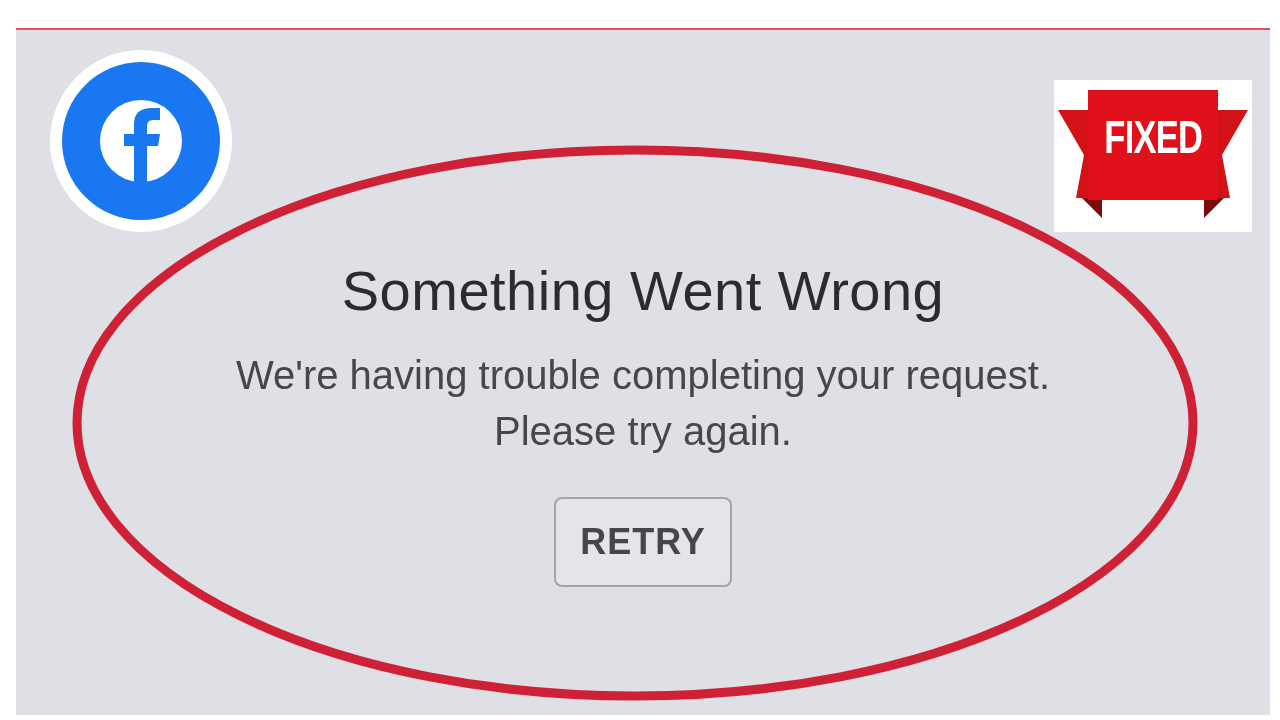 The height and width of the screenshot is (720, 1280). Describe the element at coordinates (643, 431) in the screenshot. I see `error-message: Please try again.` at that location.